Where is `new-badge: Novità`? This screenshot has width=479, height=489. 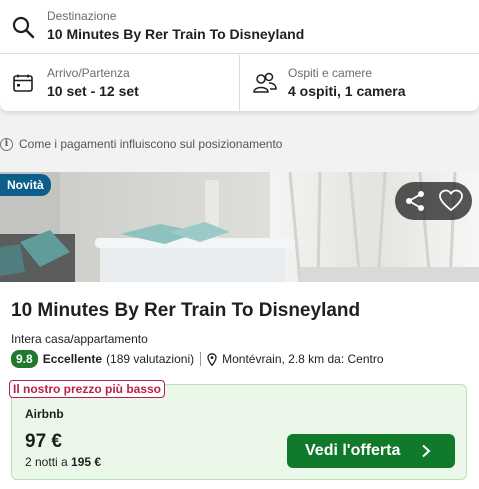 new-badge: Novità is located at coordinates (25, 185).